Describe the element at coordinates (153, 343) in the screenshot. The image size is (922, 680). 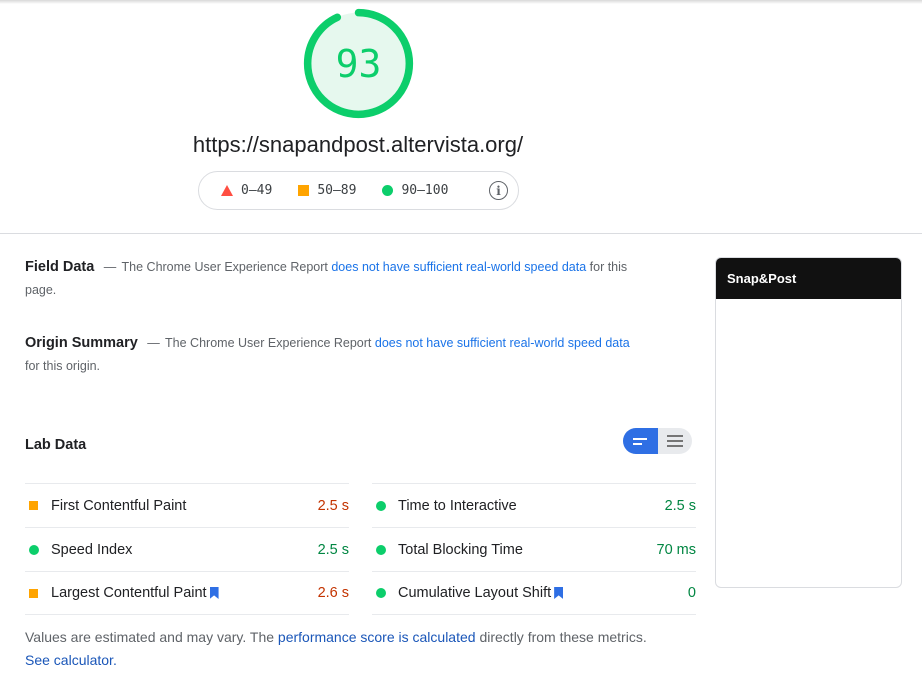
I see `origin-summary-dash: —` at that location.